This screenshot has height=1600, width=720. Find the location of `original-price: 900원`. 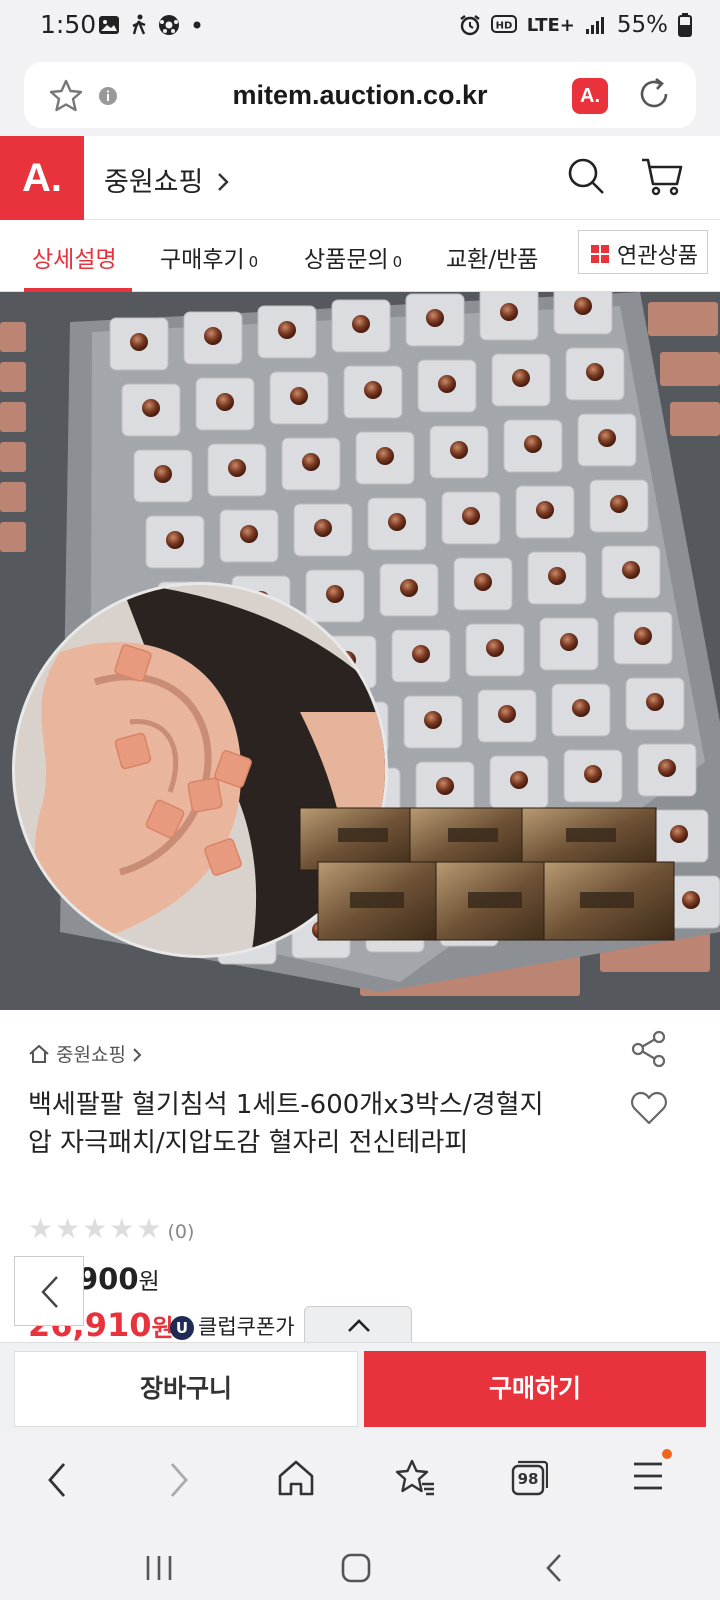

original-price: 900원 is located at coordinates (119, 1279).